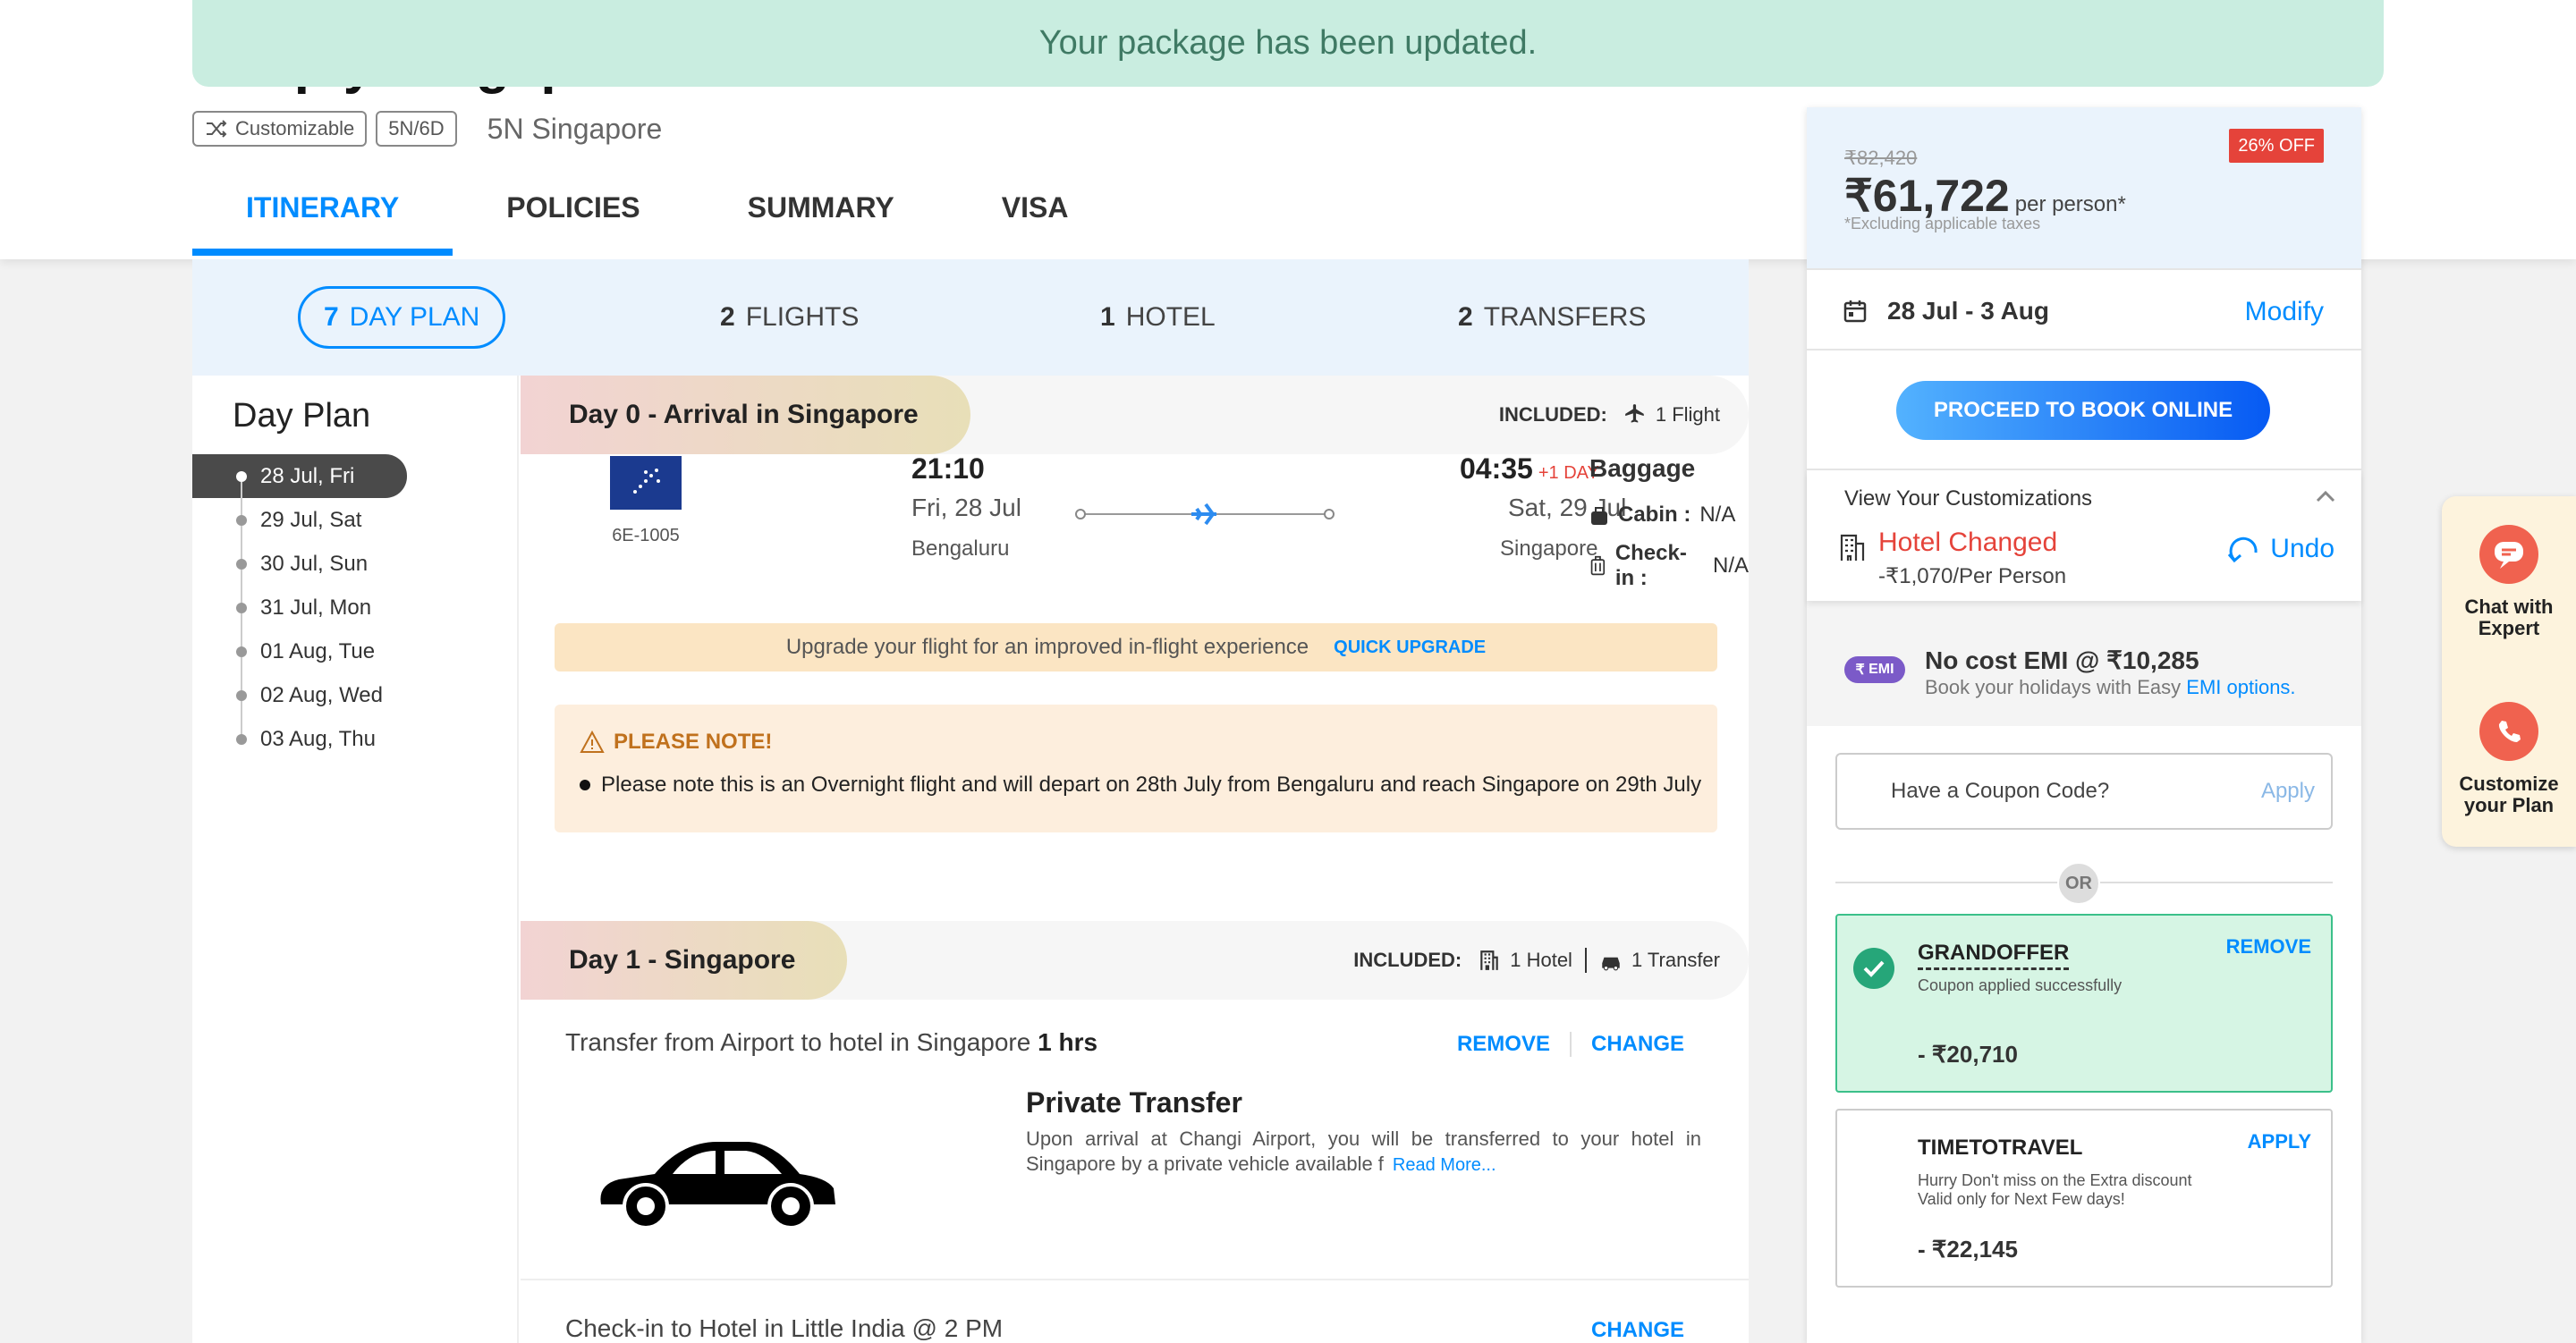  What do you see at coordinates (2276, 146) in the screenshot?
I see `discount-badge: 26% OFF` at bounding box center [2276, 146].